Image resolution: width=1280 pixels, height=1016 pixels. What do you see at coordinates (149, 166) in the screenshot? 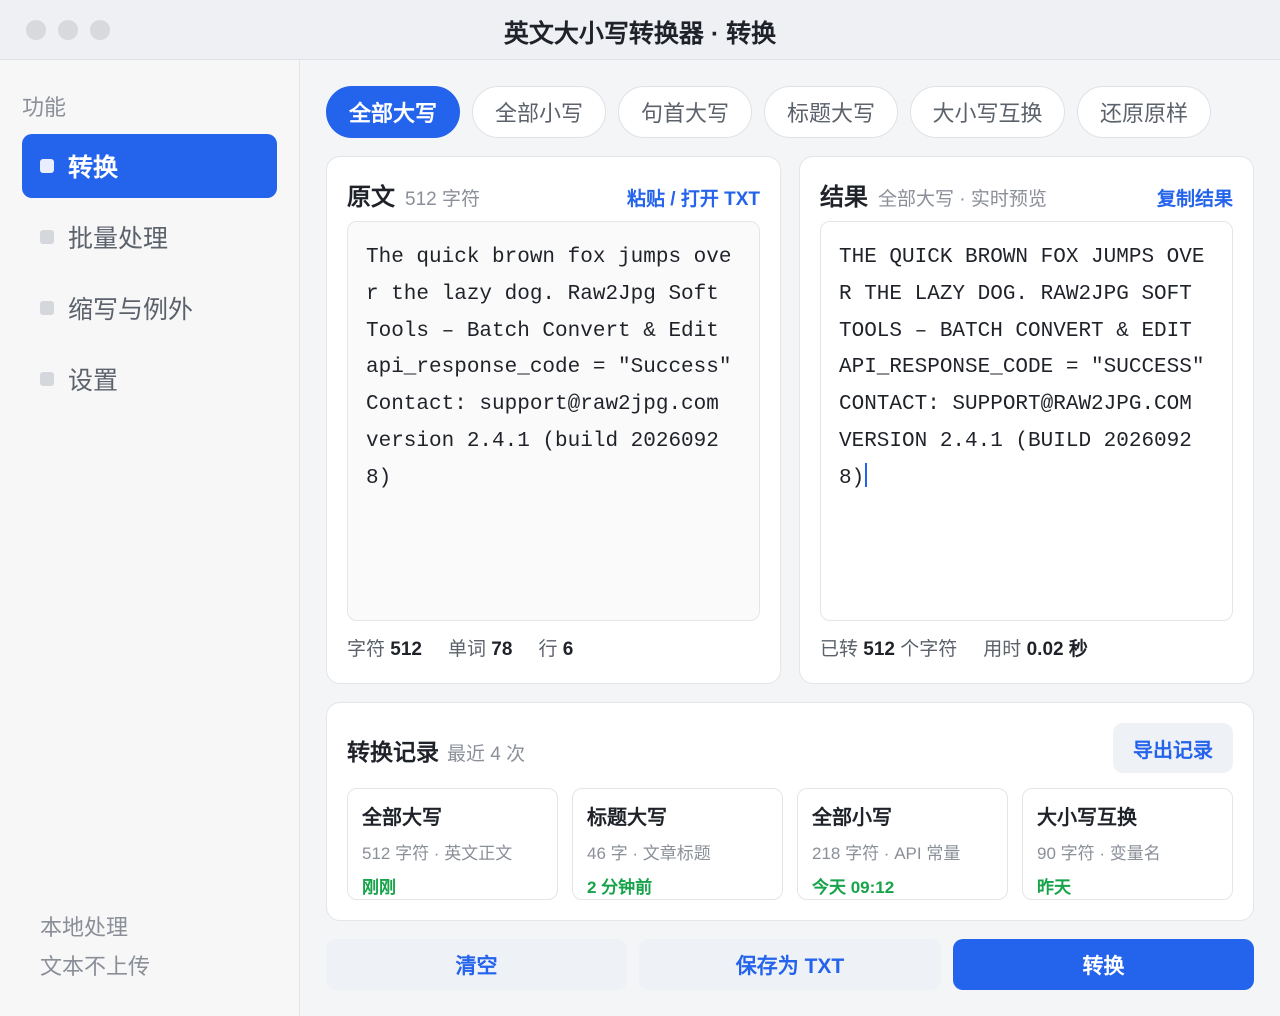
I see `sidebar-item-convert: 转换` at bounding box center [149, 166].